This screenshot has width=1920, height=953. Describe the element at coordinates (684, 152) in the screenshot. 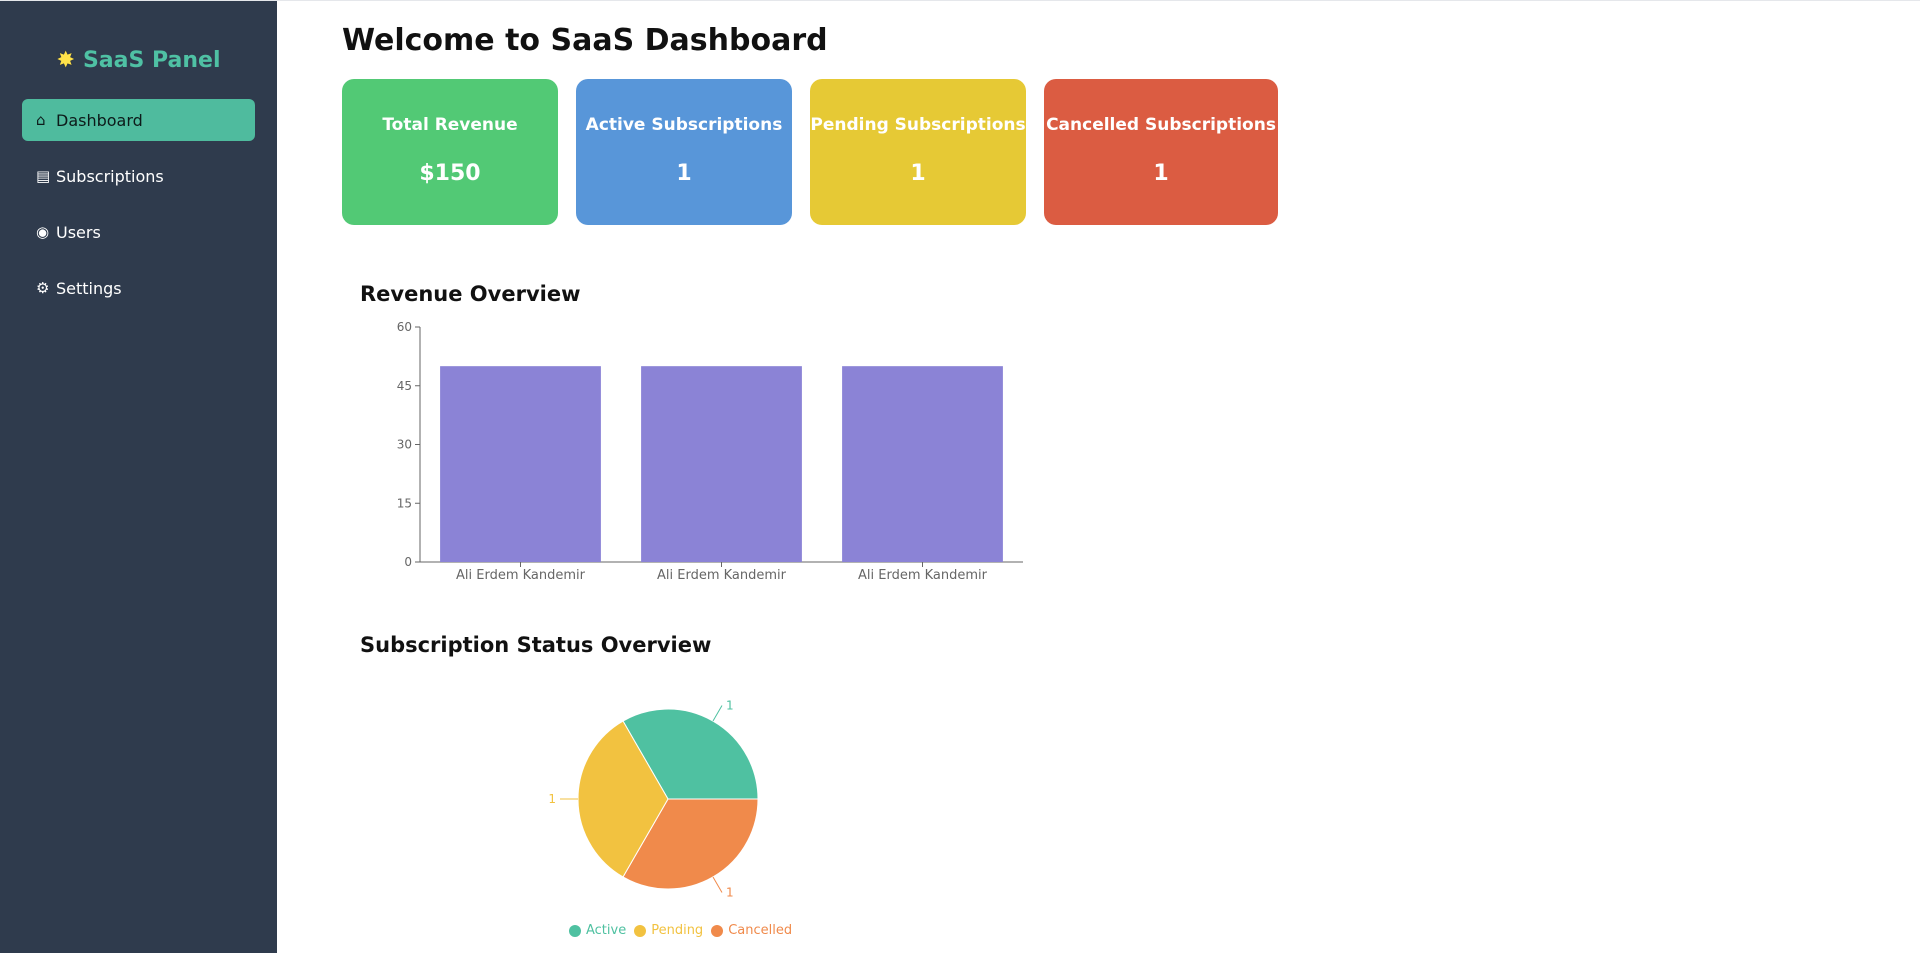

I see `stat-card-active-subscriptions: Active Subscriptions 1` at that location.